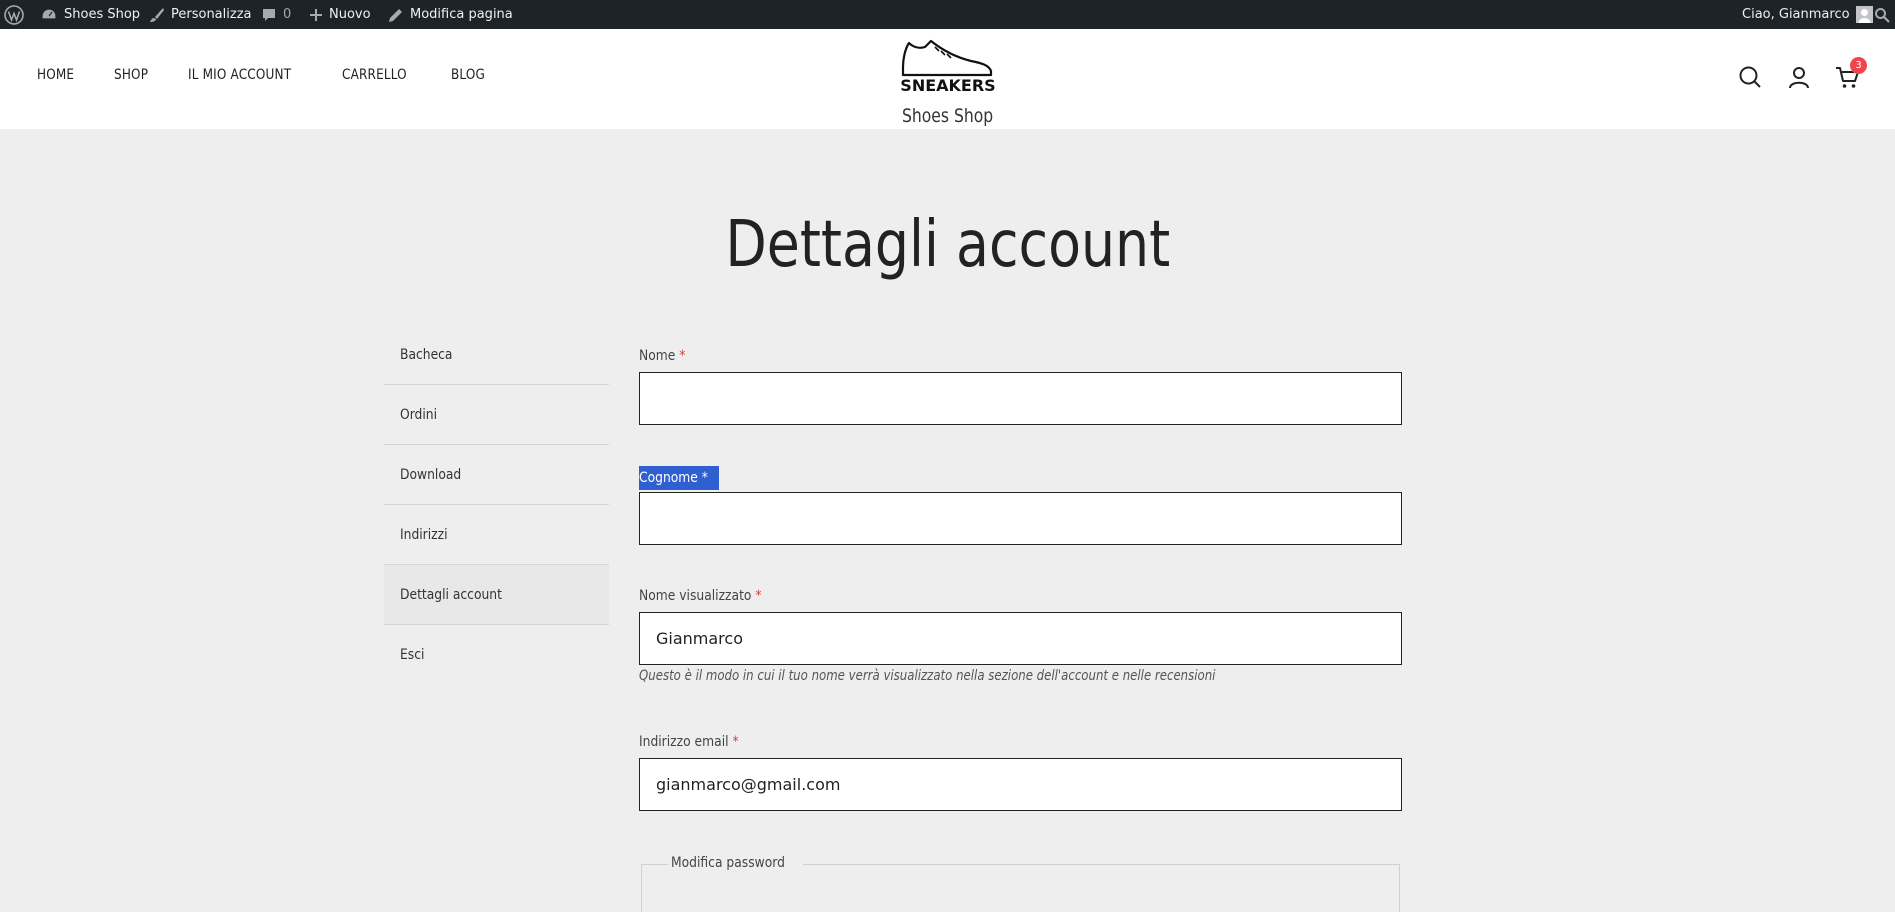 This screenshot has height=912, width=1895. Describe the element at coordinates (496, 475) in the screenshot. I see `account-nav-downloads: Download` at that location.